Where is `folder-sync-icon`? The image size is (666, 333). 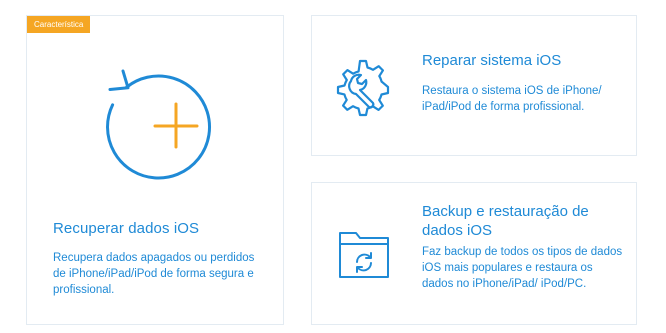
folder-sync-icon is located at coordinates (364, 255).